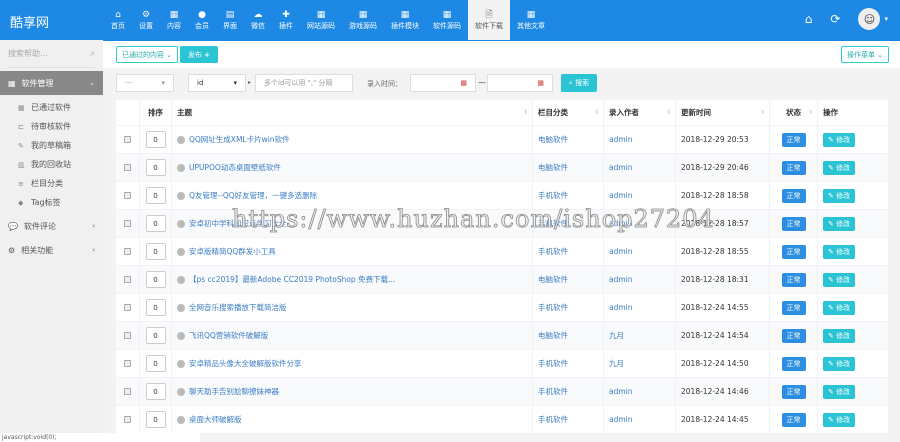  What do you see at coordinates (51, 164) in the screenshot?
I see `sidebar-item: ▥ 我的回收站` at bounding box center [51, 164].